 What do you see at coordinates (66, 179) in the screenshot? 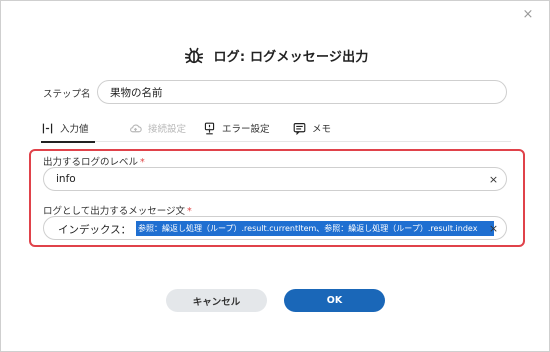
I see `log-level-value: info` at bounding box center [66, 179].